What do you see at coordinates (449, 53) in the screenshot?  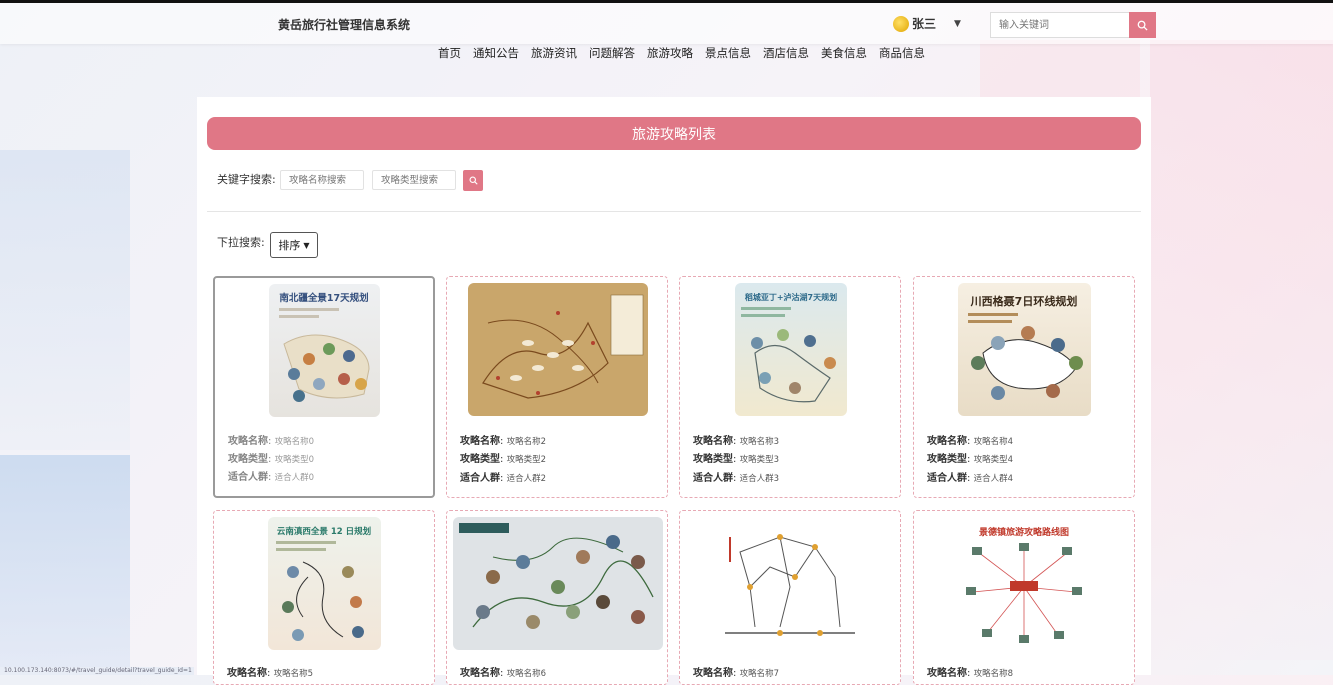 I see `nav-item-home: 首页` at bounding box center [449, 53].